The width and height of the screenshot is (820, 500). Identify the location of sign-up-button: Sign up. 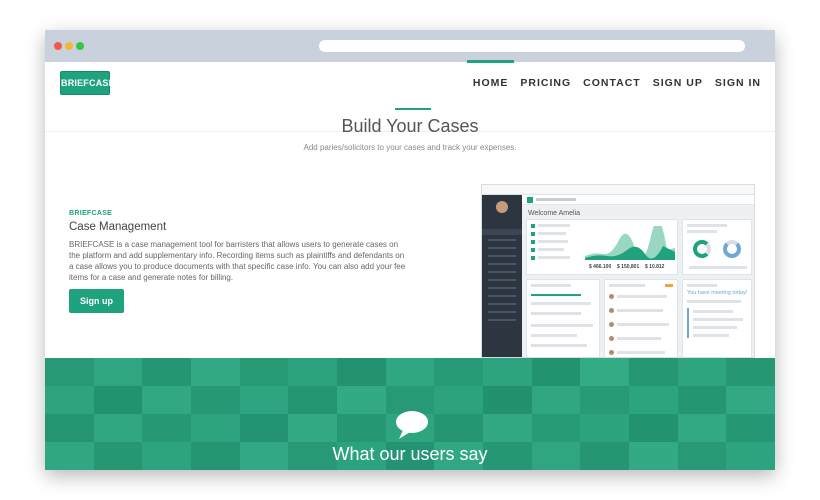
(96, 301).